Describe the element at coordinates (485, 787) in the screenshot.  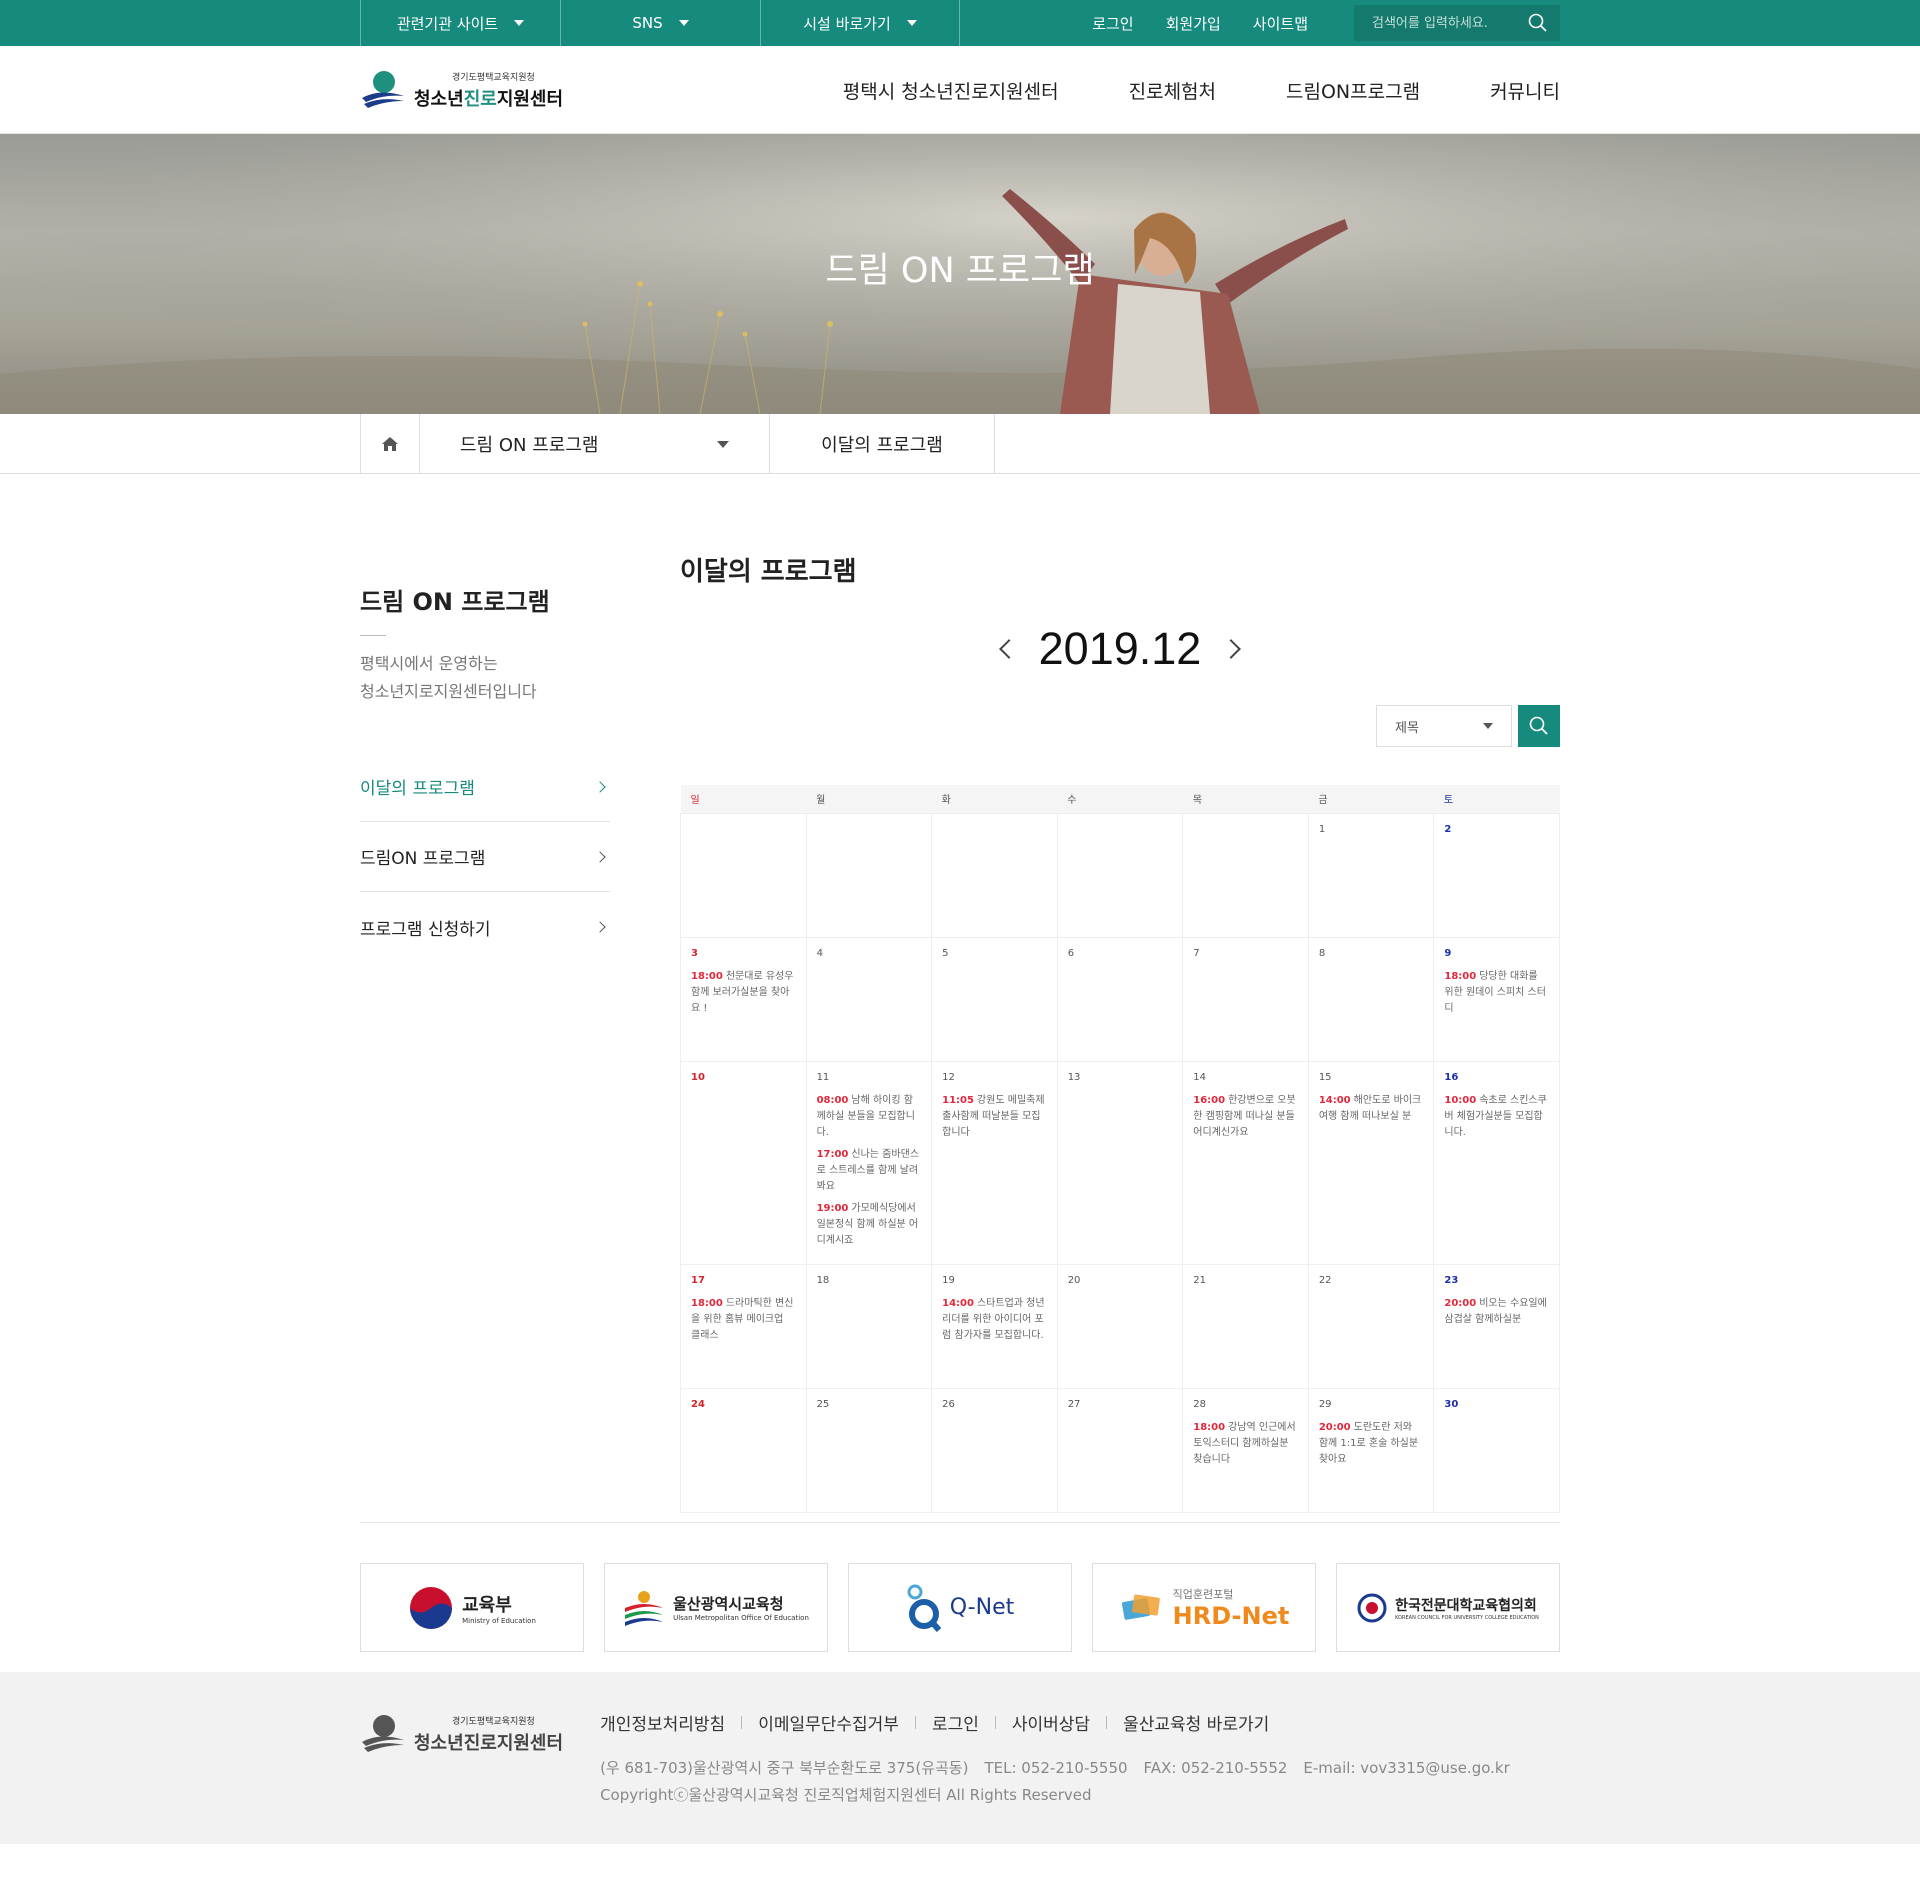
I see `sidebar-item-monthly-program: 이달의 프로그램` at that location.